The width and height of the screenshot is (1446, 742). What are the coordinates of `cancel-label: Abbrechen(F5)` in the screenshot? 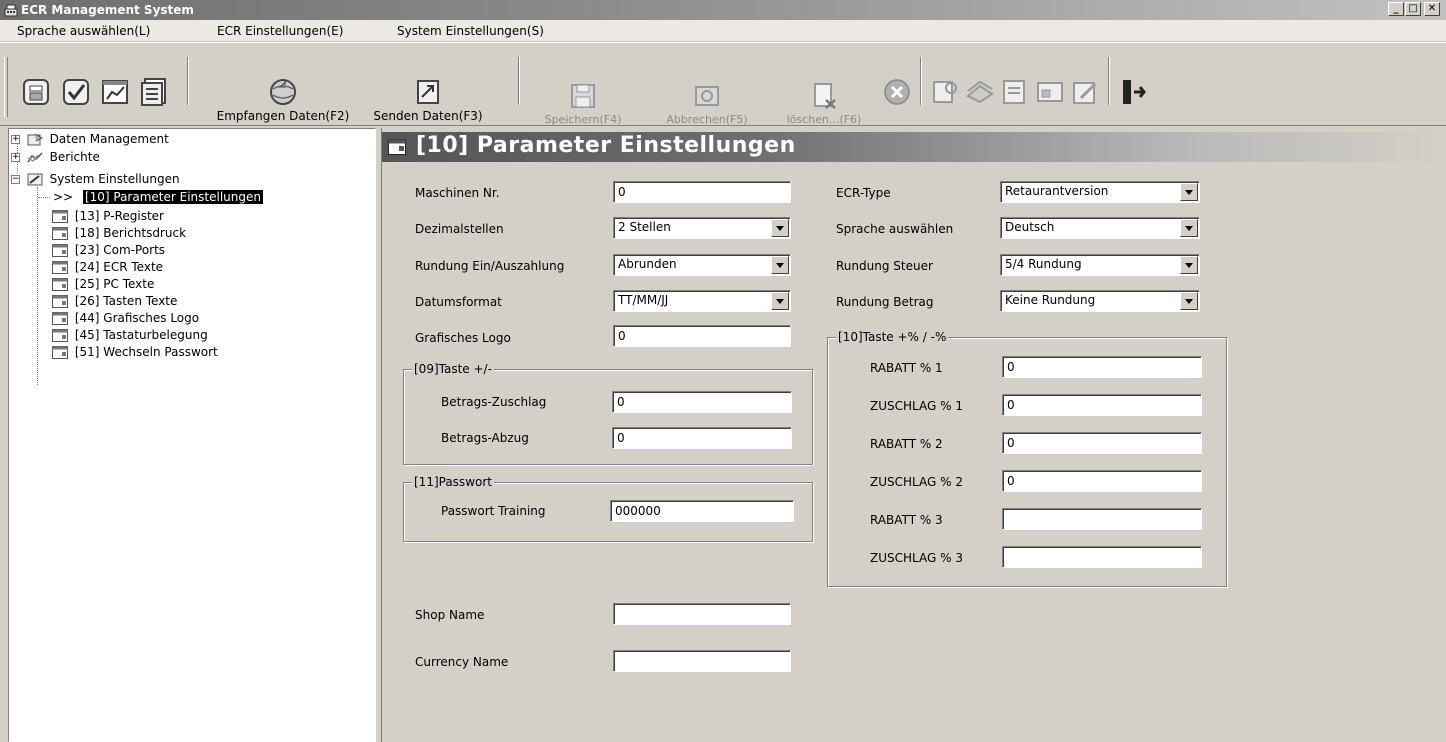 It's located at (707, 119).